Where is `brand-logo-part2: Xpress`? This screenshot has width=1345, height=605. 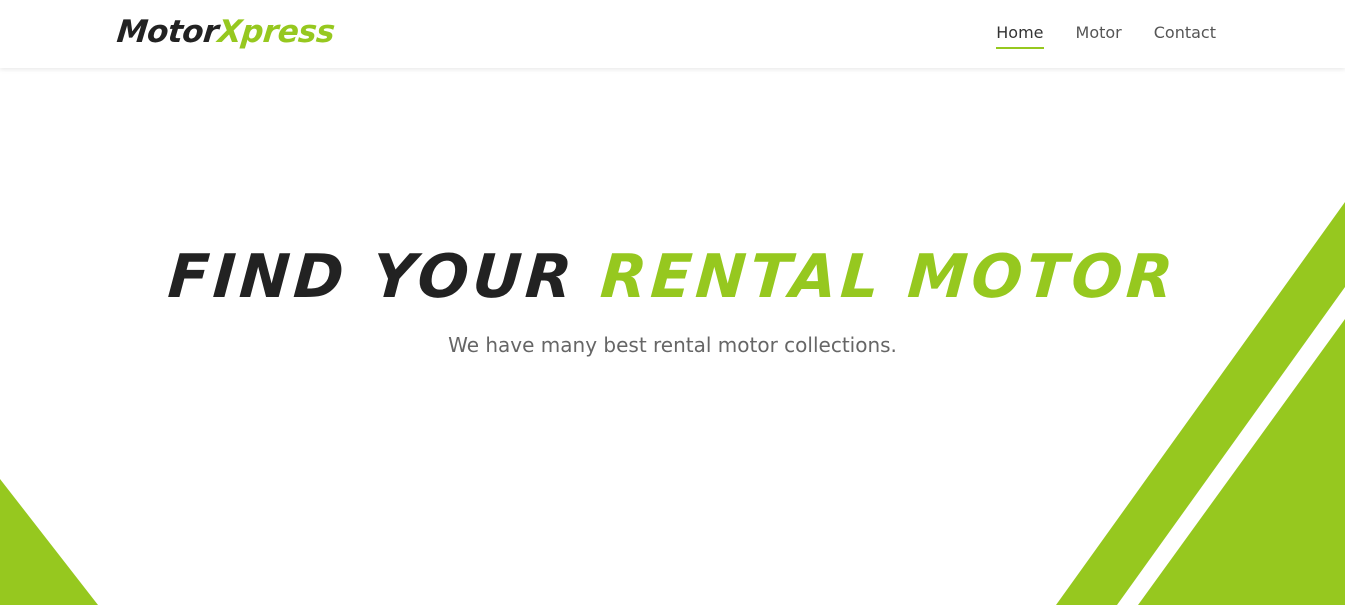
brand-logo-part2: Xpress is located at coordinates (276, 32).